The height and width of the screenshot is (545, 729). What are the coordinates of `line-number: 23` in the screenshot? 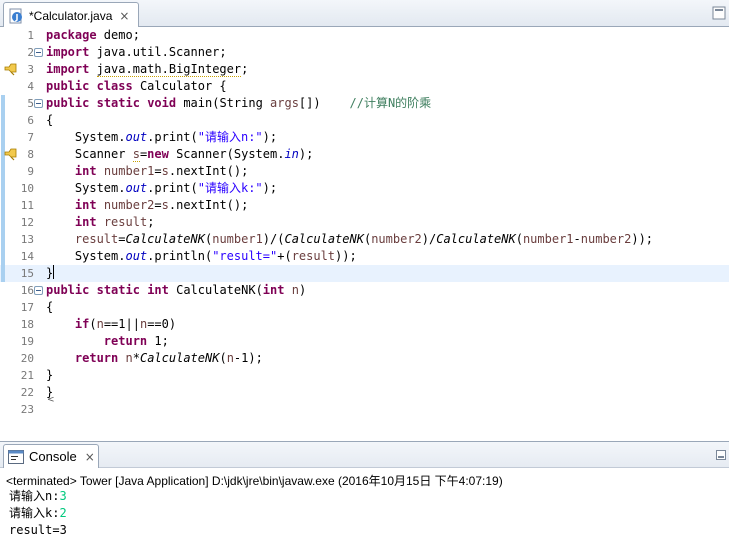 It's located at (27, 409).